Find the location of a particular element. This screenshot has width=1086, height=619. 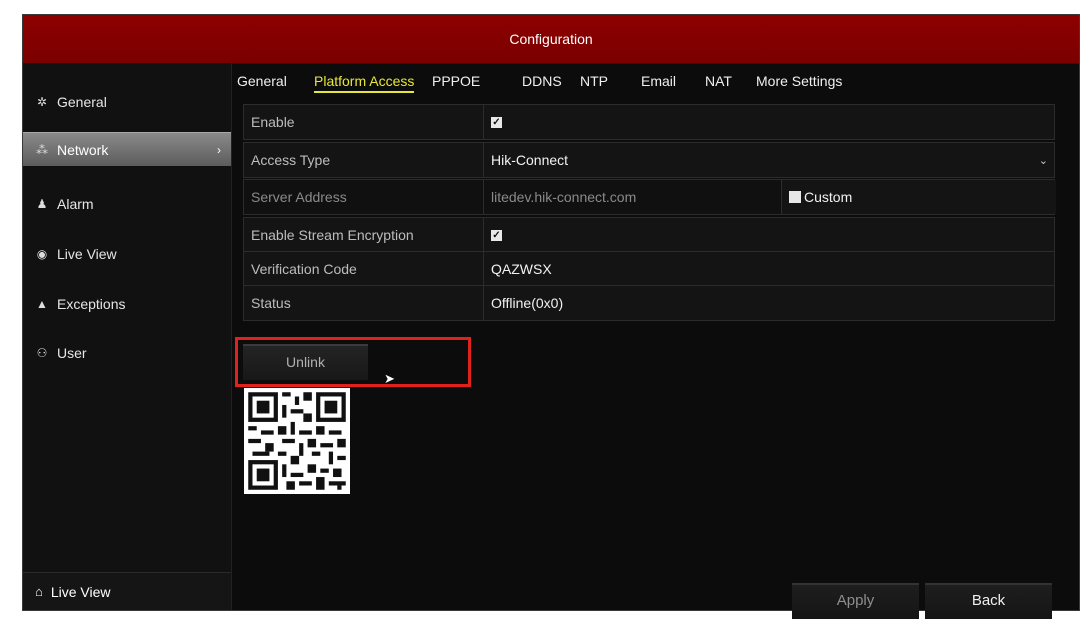

sidebar-item-exceptions: ▲ Exceptions is located at coordinates (127, 304).